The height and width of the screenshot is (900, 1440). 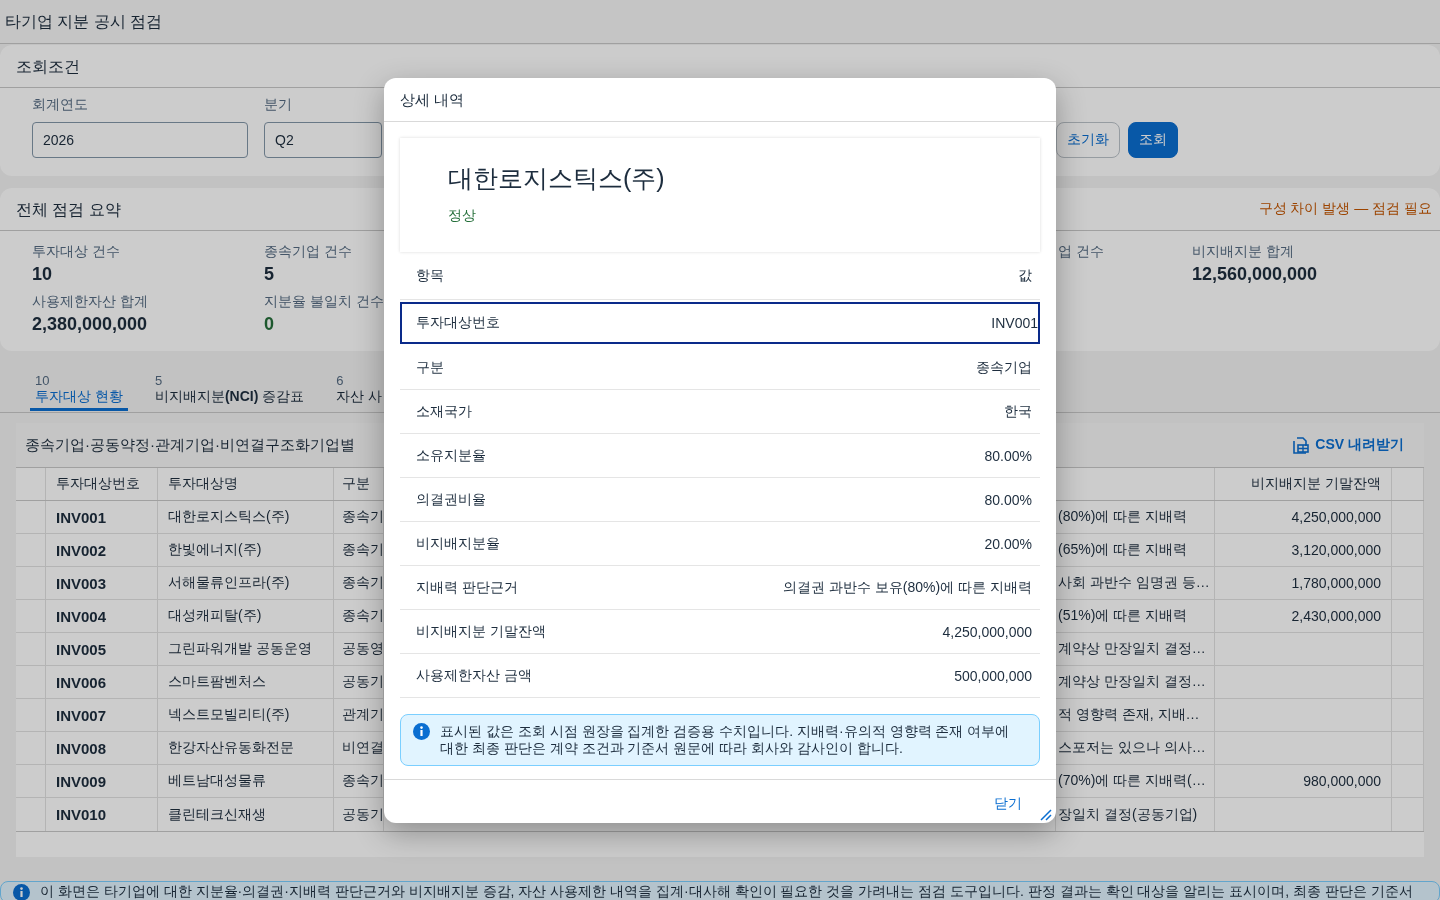 I want to click on row-label: 비지배지분 기말잔액, so click(x=481, y=631).